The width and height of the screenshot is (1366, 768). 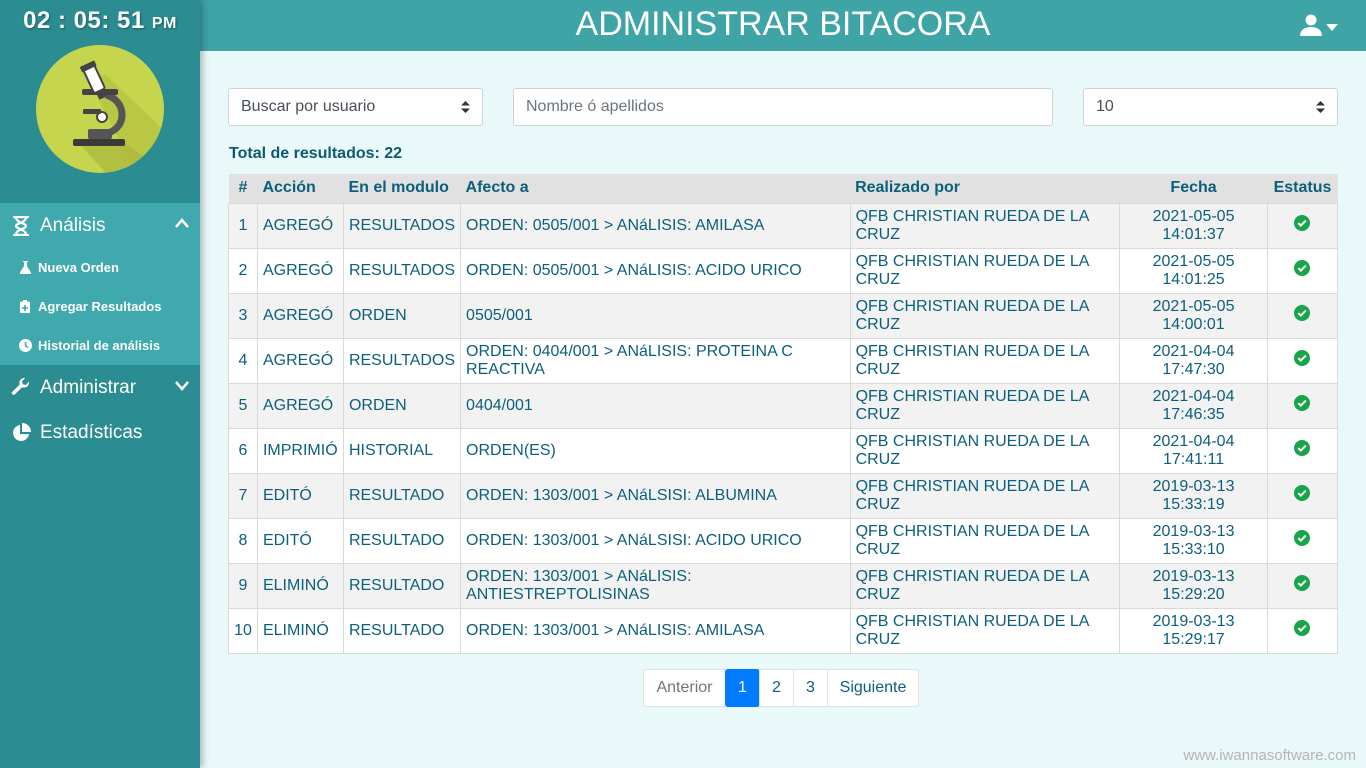 What do you see at coordinates (1311, 27) in the screenshot?
I see `user-icon` at bounding box center [1311, 27].